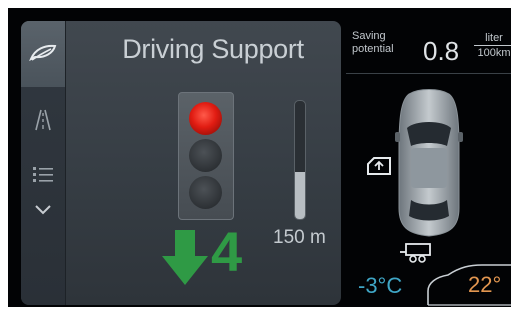  I want to click on recommended-gear: 4, so click(227, 251).